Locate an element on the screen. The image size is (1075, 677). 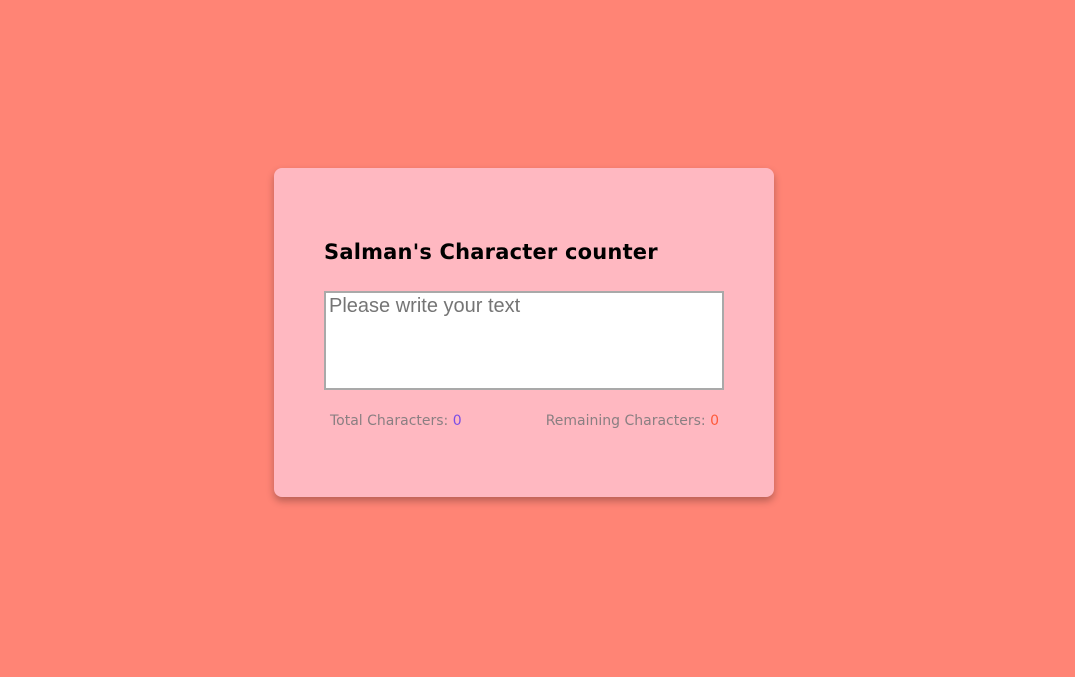
text-input is located at coordinates (524, 340).